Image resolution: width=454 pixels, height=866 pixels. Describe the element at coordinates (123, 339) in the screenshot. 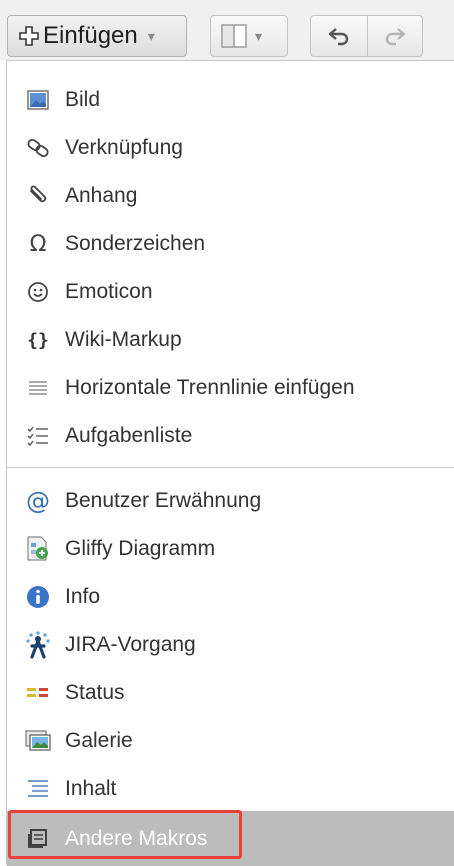

I see `menu-item-label: Wiki-Markup` at that location.